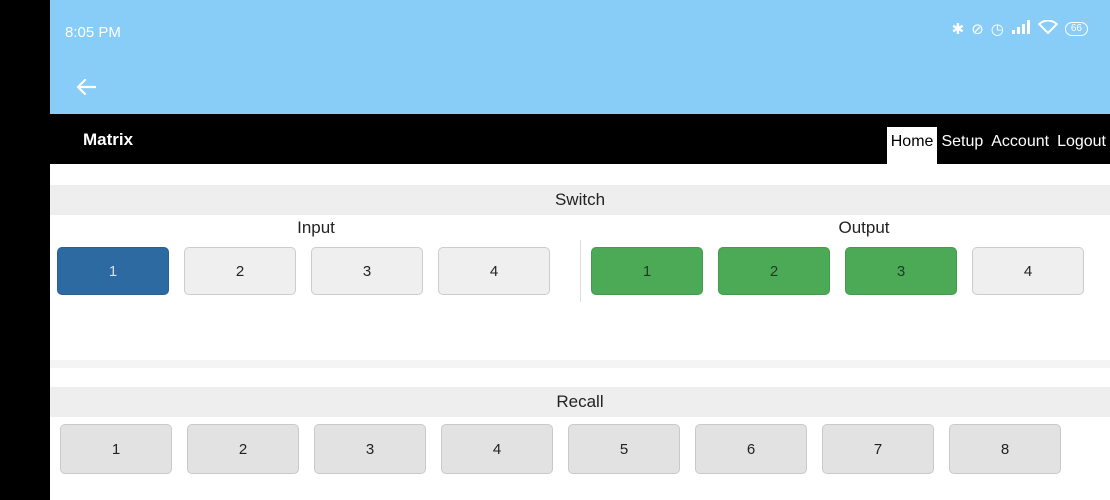 This screenshot has height=500, width=1110. I want to click on input-button-1: 1, so click(113, 271).